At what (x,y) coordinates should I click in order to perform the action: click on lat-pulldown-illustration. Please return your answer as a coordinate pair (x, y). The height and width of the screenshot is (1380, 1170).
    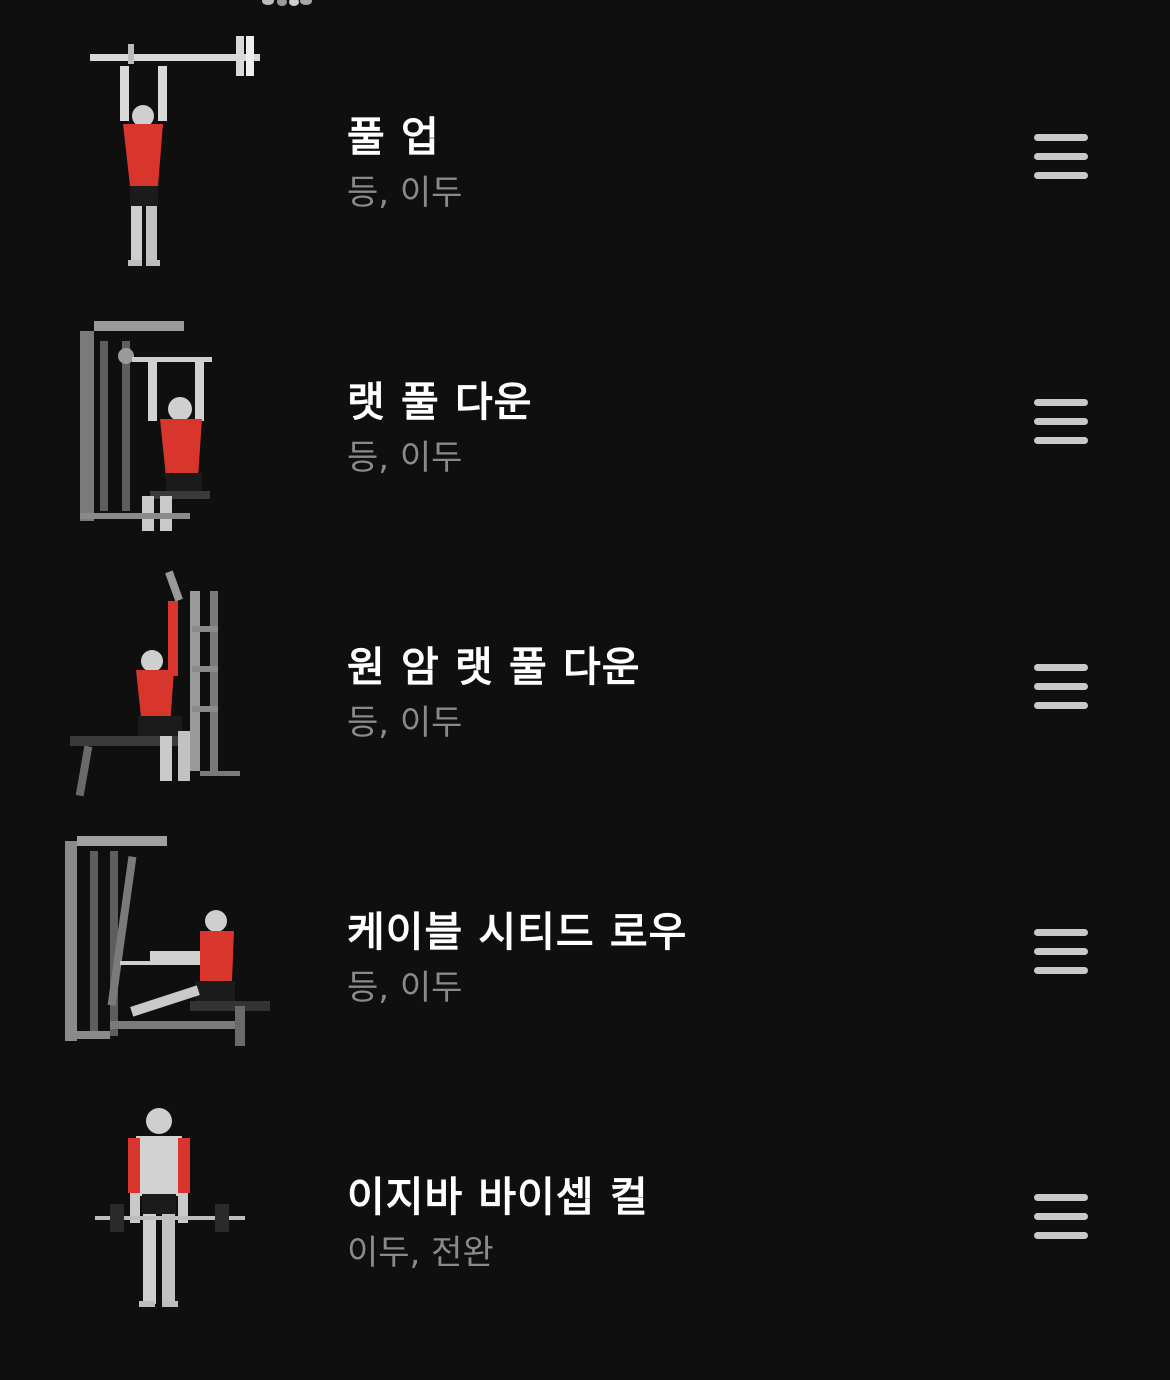
    Looking at the image, I should click on (170, 421).